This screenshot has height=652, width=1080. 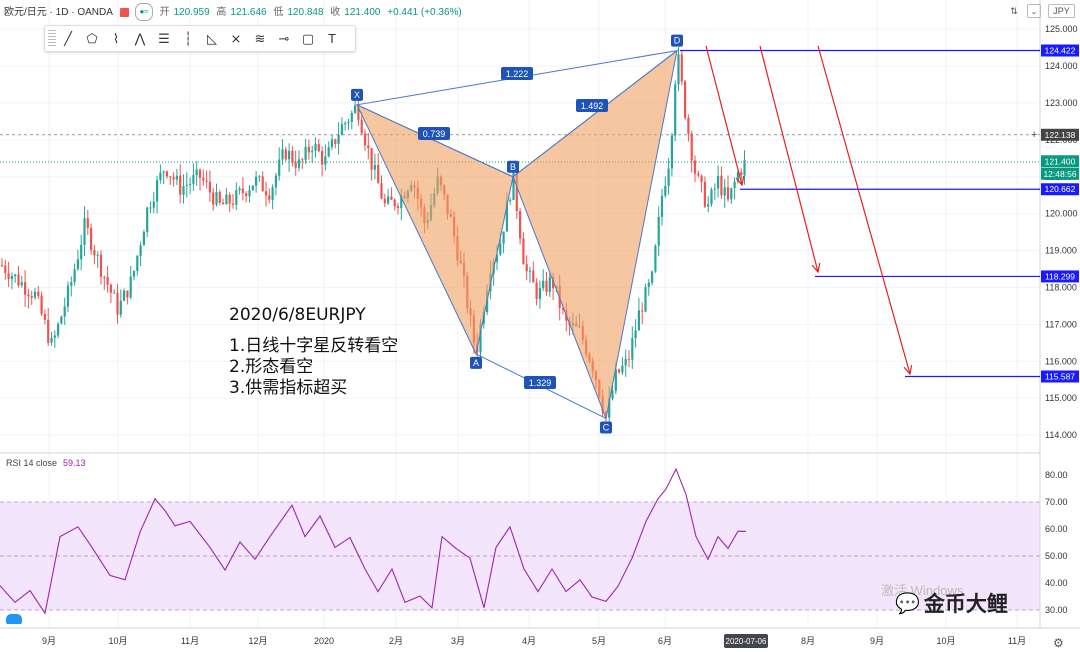 What do you see at coordinates (32, 463) in the screenshot?
I see `rsi-label: RSI 14 close` at bounding box center [32, 463].